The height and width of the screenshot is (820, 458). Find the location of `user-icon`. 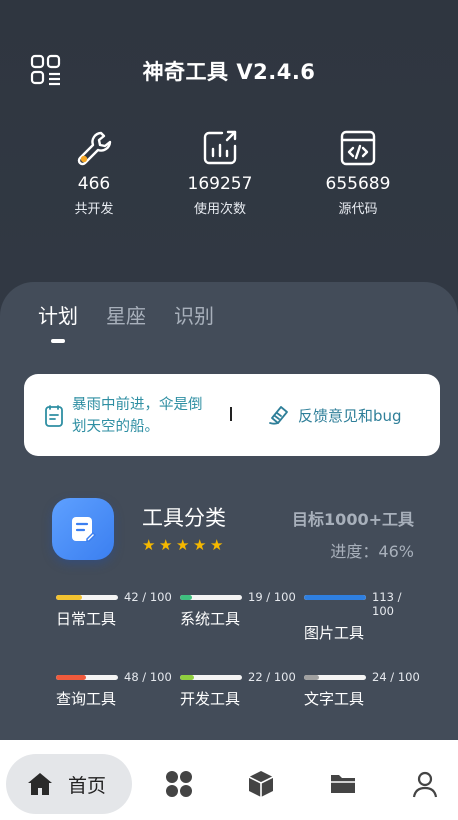

user-icon is located at coordinates (425, 784).